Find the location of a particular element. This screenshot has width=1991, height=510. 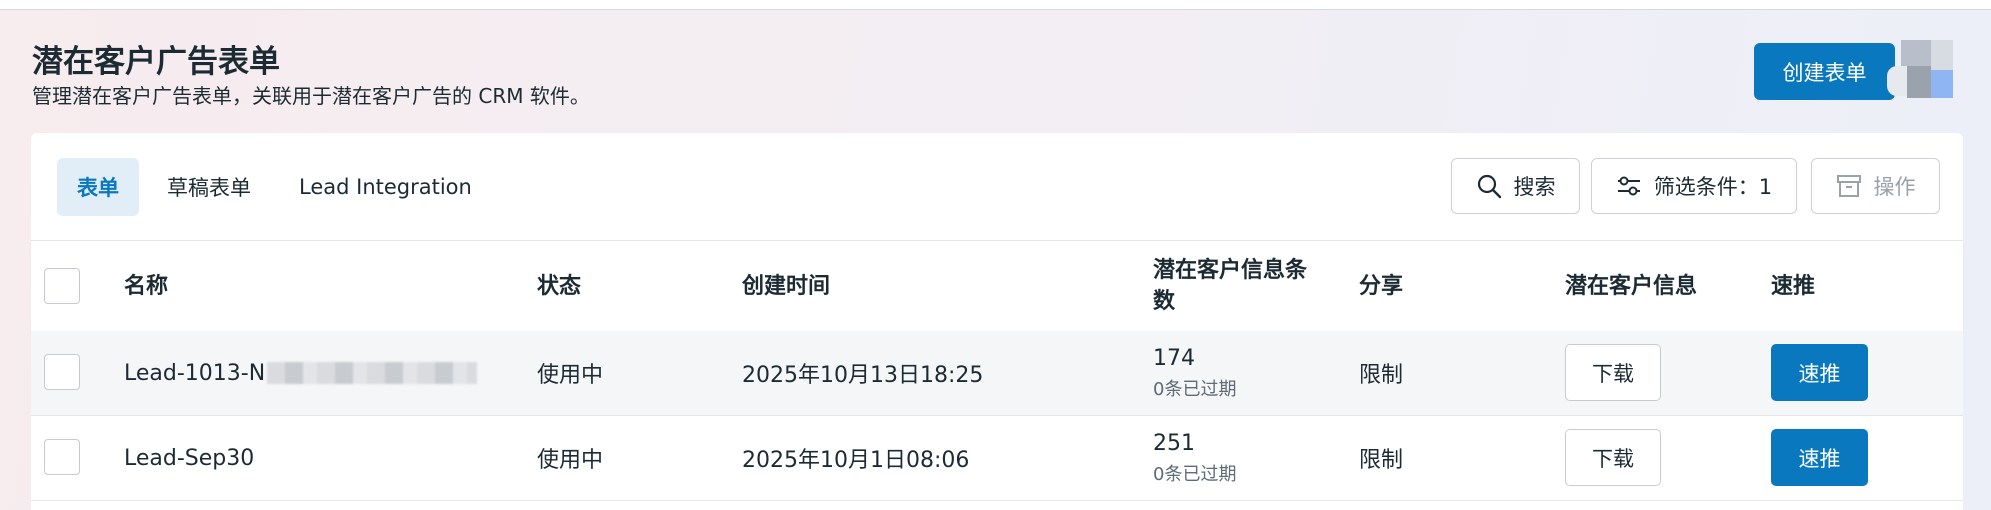

filter-button: 筛选条件：1 is located at coordinates (1694, 186).